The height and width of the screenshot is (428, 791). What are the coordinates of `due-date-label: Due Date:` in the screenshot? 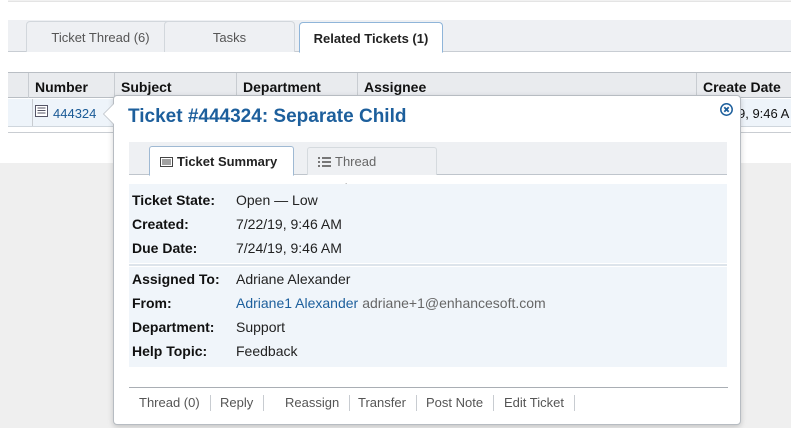 It's located at (165, 248).